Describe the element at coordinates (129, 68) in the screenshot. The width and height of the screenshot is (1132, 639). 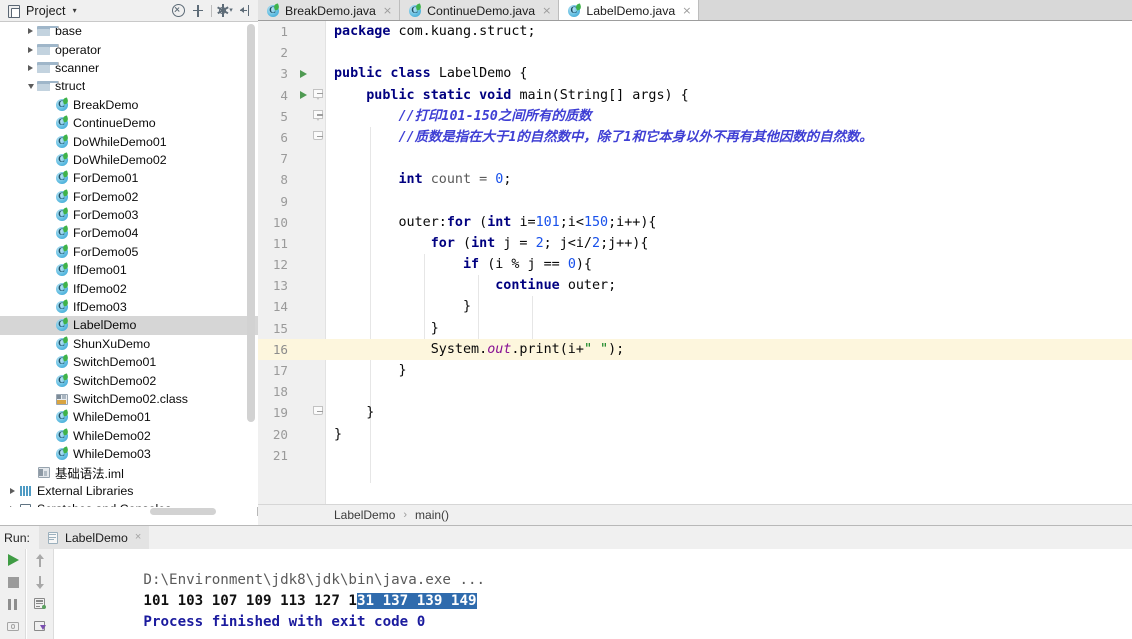
I see `tree-item-scanner: scanner` at that location.